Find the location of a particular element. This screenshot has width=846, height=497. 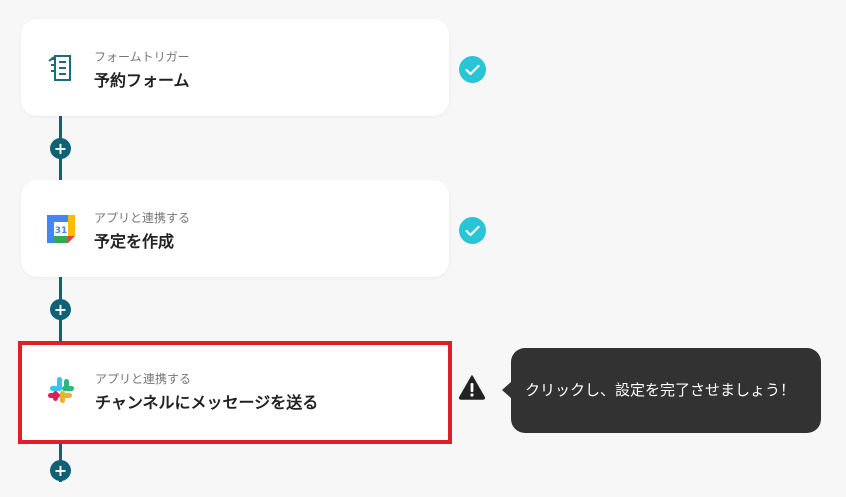

warning-icon is located at coordinates (472, 387).